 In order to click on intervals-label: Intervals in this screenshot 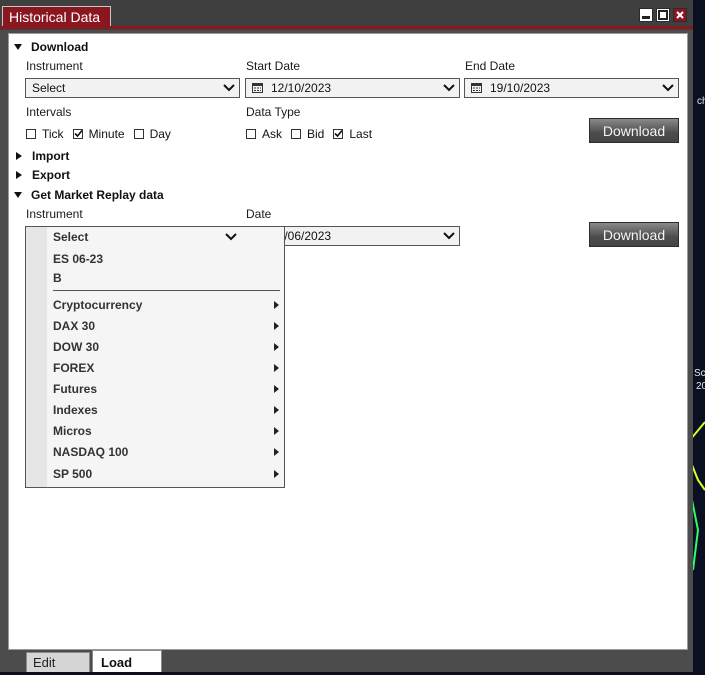, I will do `click(49, 112)`.